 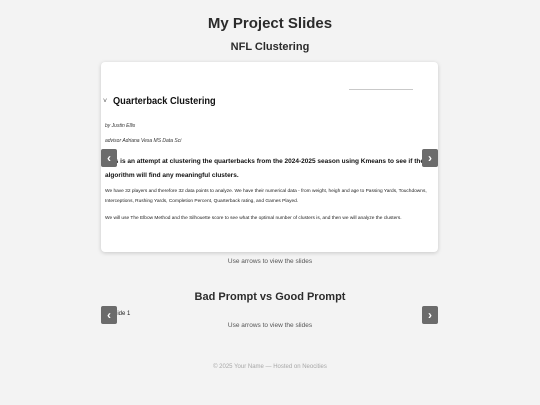 I want to click on slide-heading: ˅ Quarterback Clustering, so click(x=166, y=101).